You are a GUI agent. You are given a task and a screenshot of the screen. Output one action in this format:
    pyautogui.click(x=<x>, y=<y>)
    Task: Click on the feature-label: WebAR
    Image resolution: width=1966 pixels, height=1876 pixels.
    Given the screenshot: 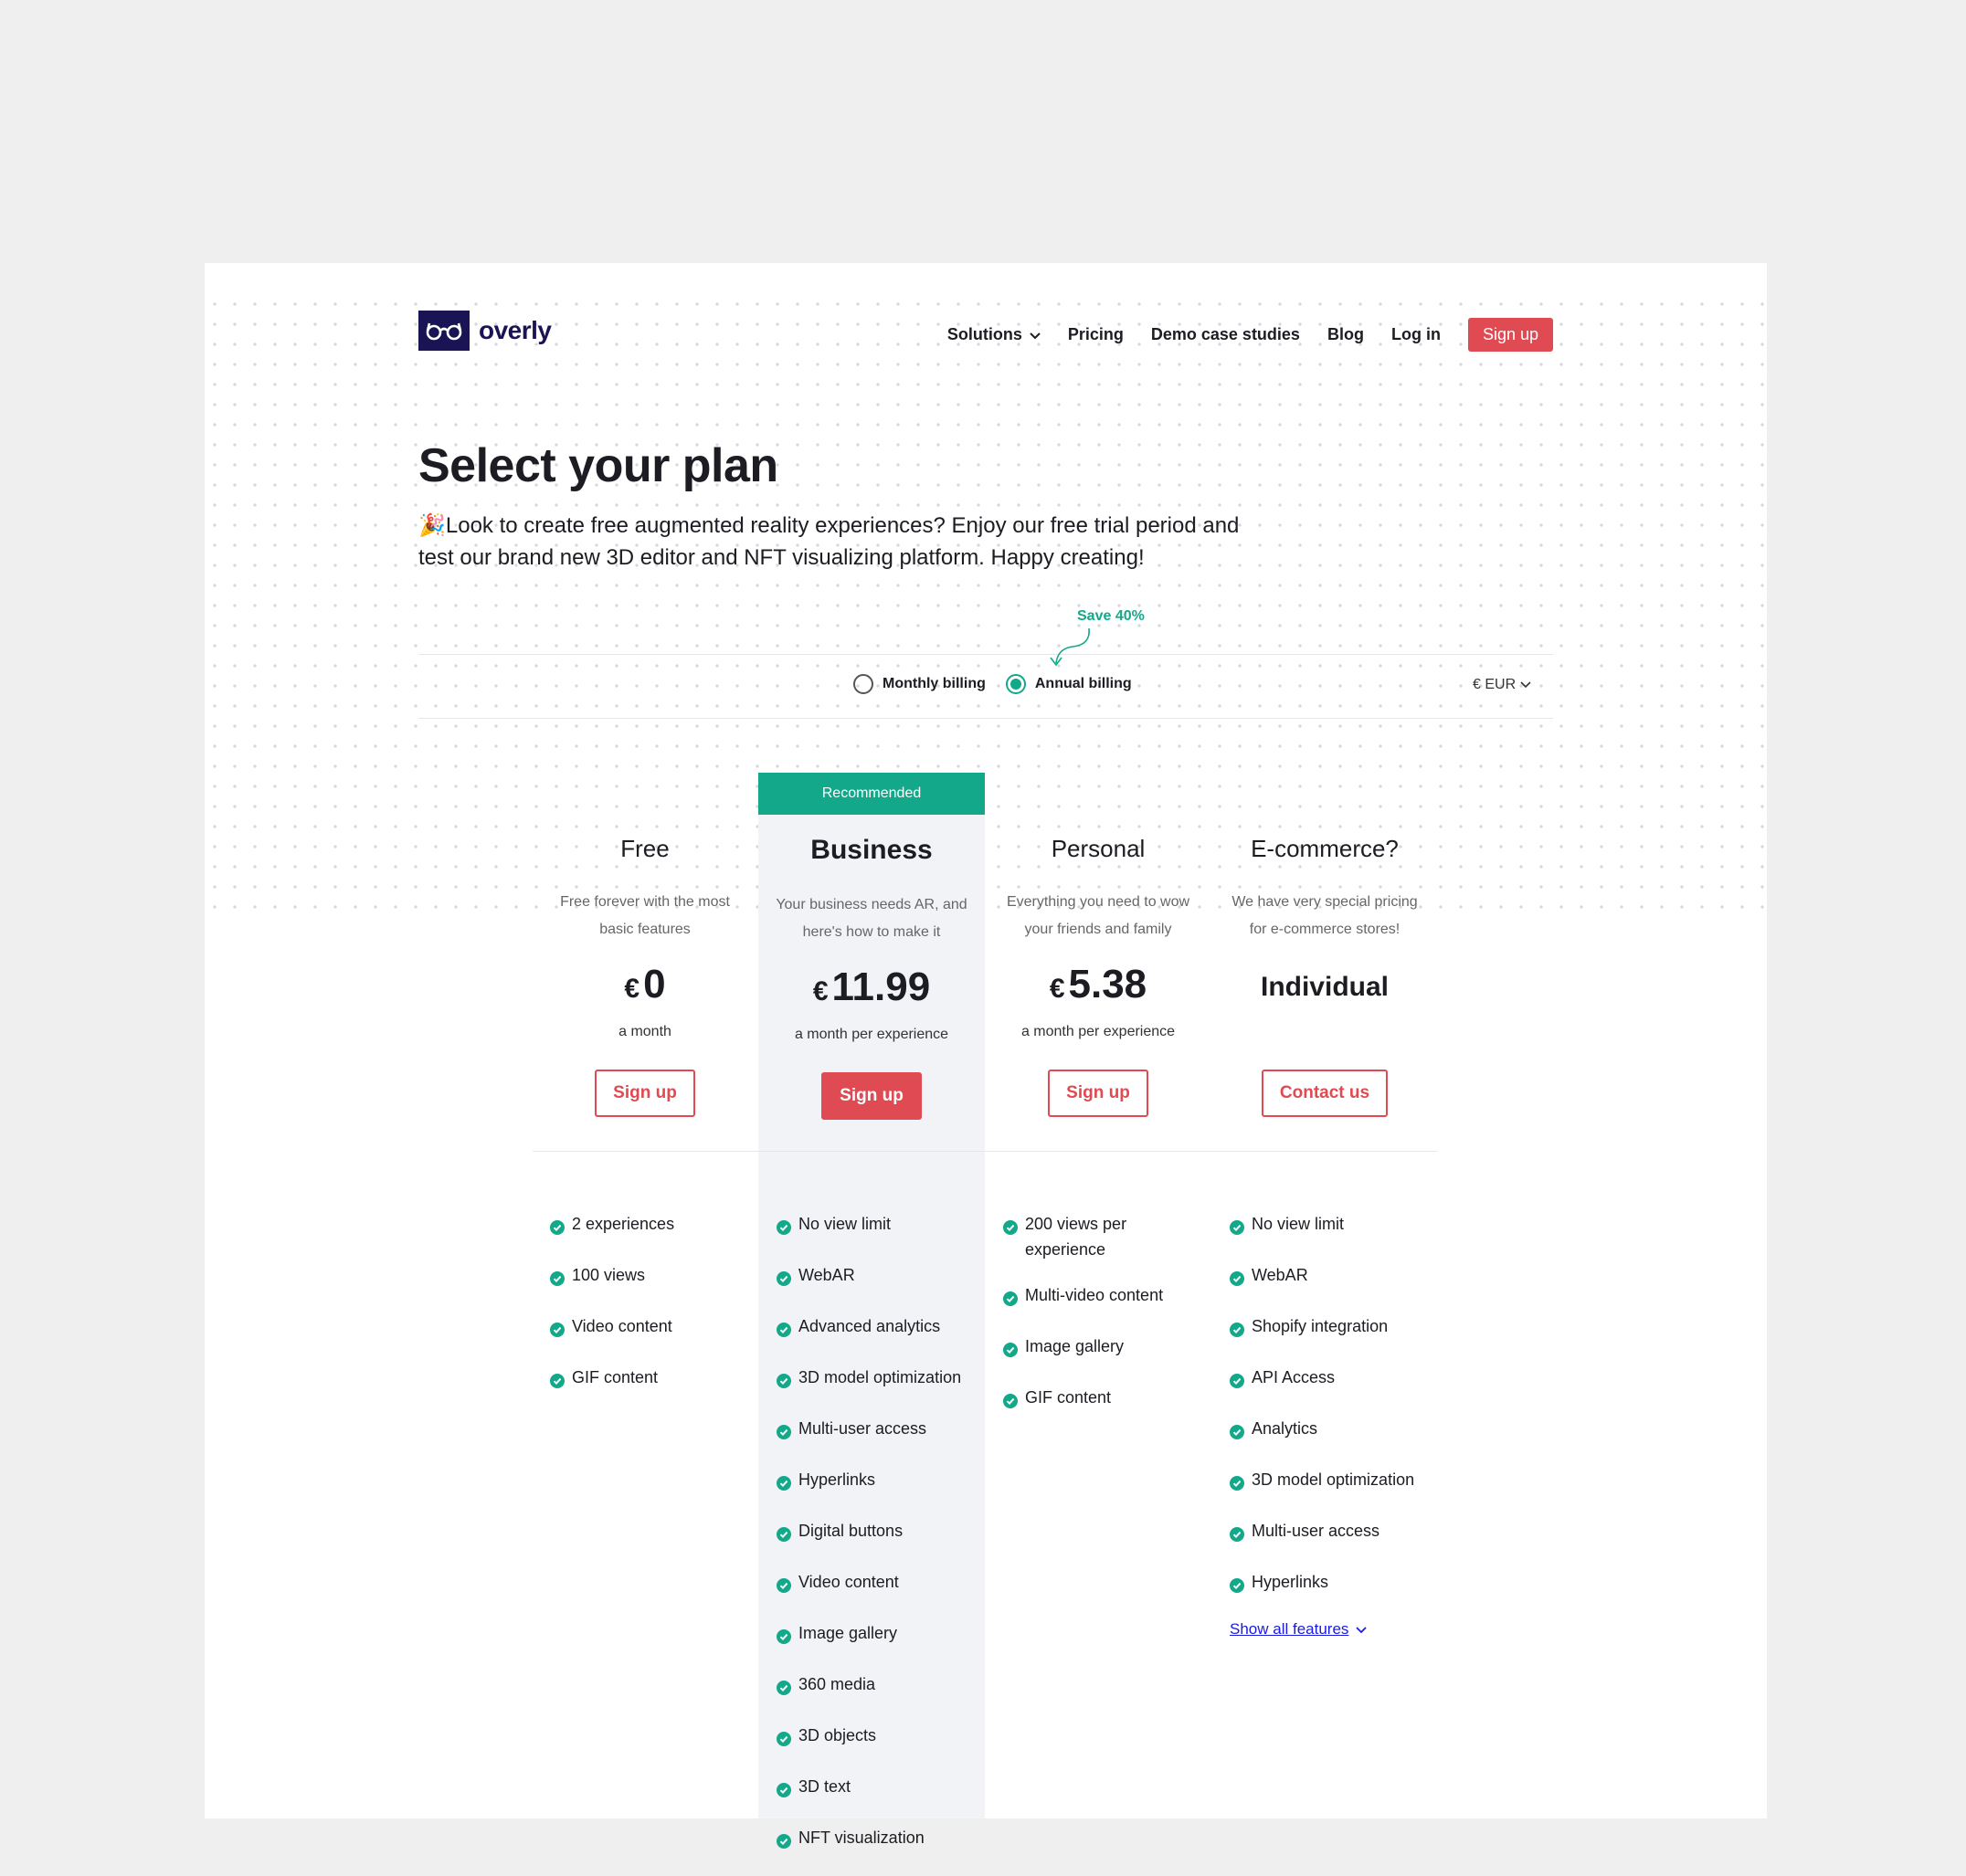 What is the action you would take?
    pyautogui.click(x=826, y=1275)
    